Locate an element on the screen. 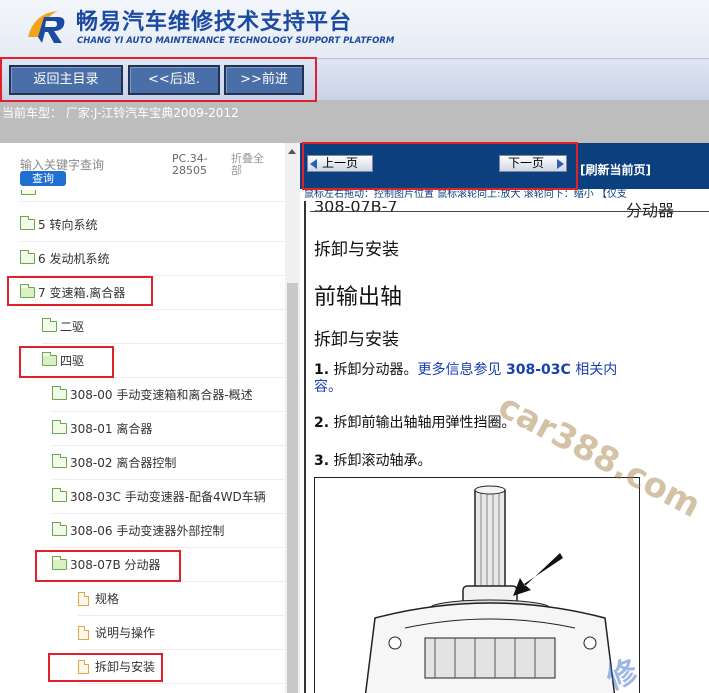 The height and width of the screenshot is (693, 709). highlight-4wd is located at coordinates (66, 362).